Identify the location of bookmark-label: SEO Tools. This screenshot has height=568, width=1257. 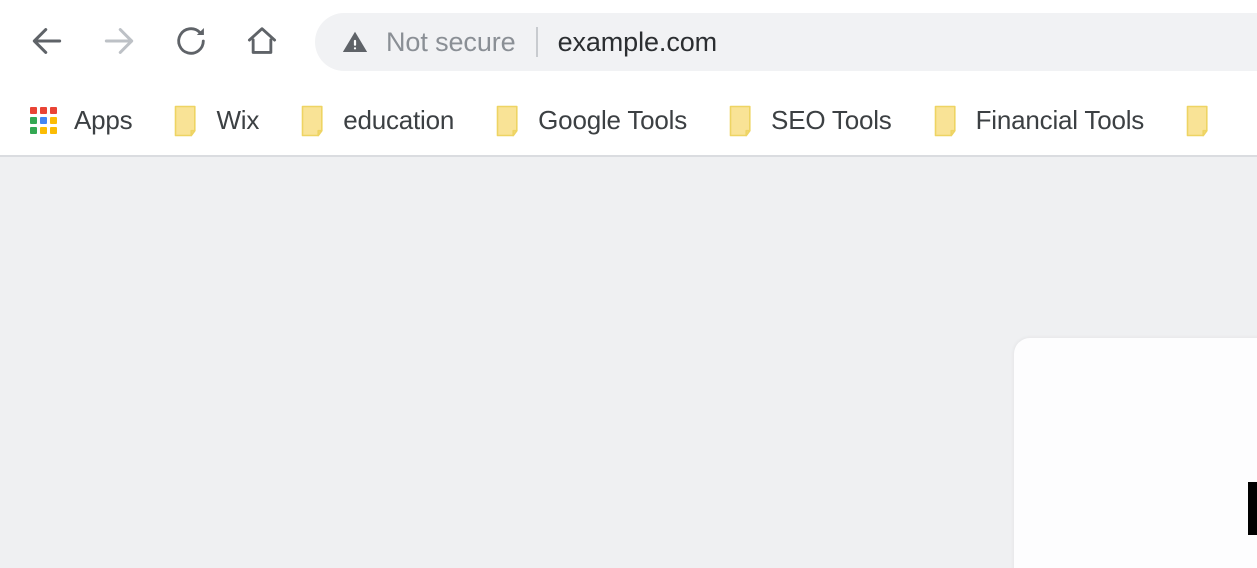
(831, 120).